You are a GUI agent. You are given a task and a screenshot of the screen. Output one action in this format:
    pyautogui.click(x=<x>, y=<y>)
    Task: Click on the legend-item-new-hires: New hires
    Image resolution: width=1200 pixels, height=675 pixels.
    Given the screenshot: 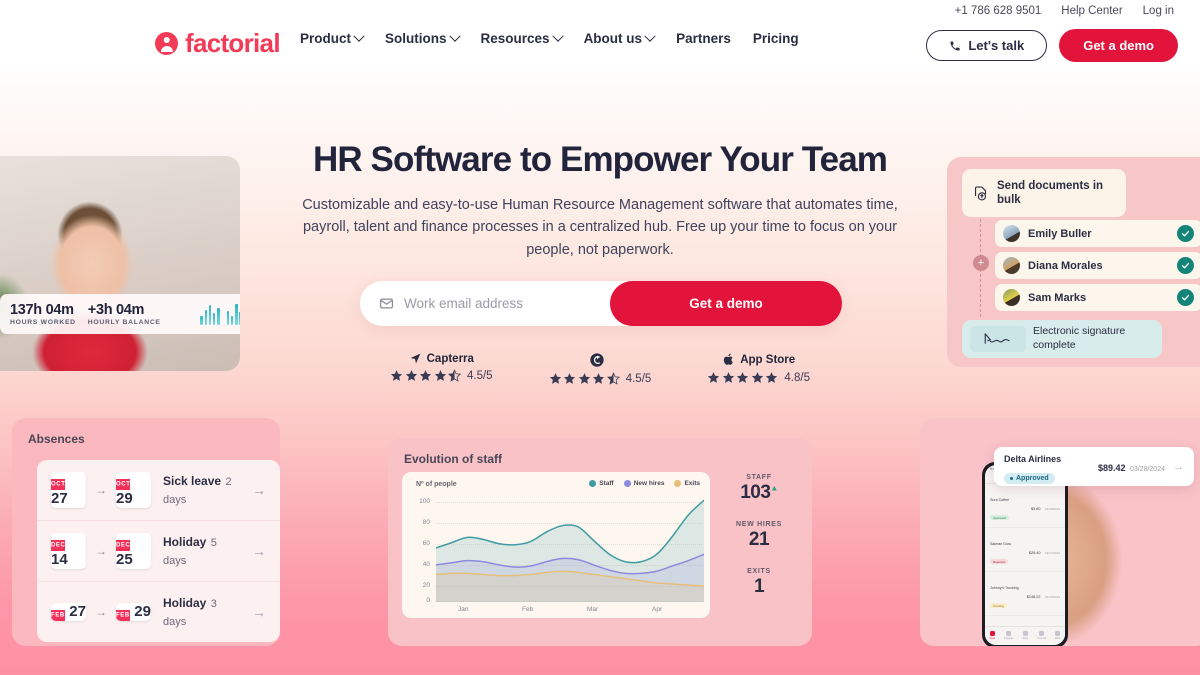 What is the action you would take?
    pyautogui.click(x=643, y=483)
    